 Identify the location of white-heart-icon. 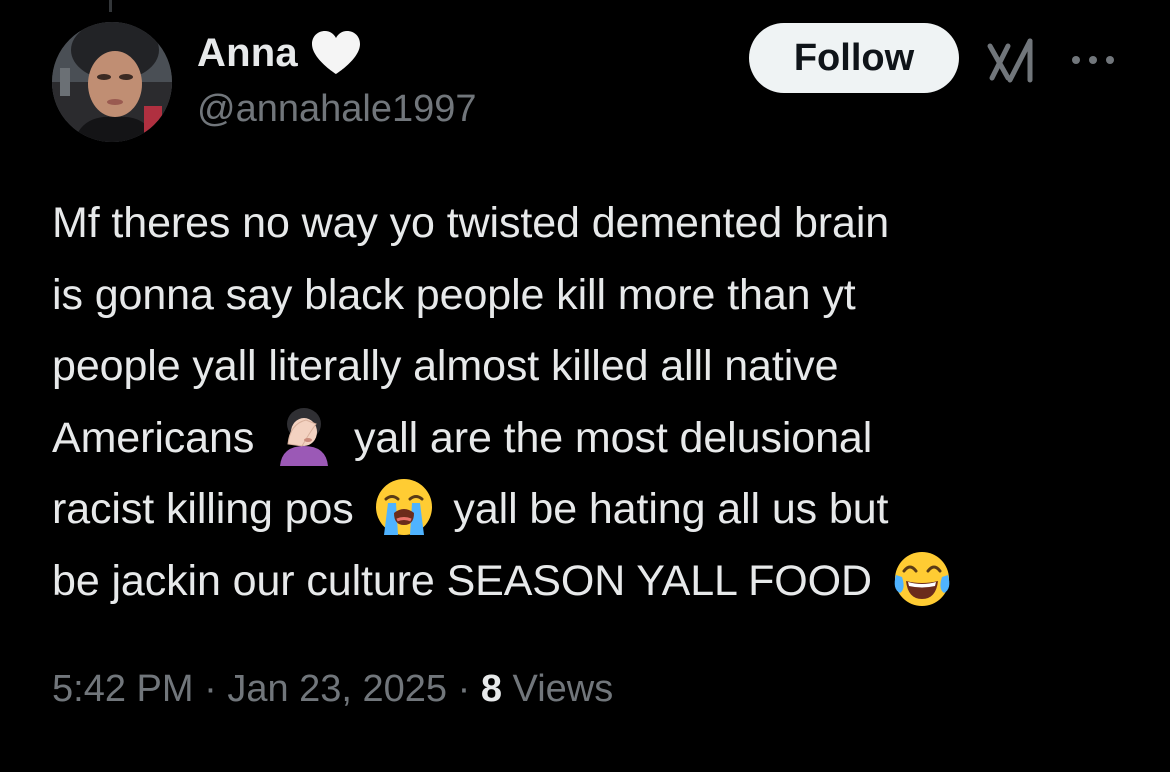
(335, 52).